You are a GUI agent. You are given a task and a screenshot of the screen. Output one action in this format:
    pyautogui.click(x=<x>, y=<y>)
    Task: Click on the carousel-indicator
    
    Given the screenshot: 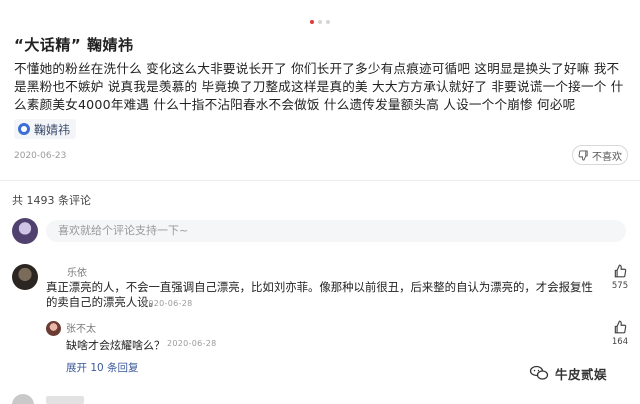 What is the action you would take?
    pyautogui.click(x=320, y=22)
    